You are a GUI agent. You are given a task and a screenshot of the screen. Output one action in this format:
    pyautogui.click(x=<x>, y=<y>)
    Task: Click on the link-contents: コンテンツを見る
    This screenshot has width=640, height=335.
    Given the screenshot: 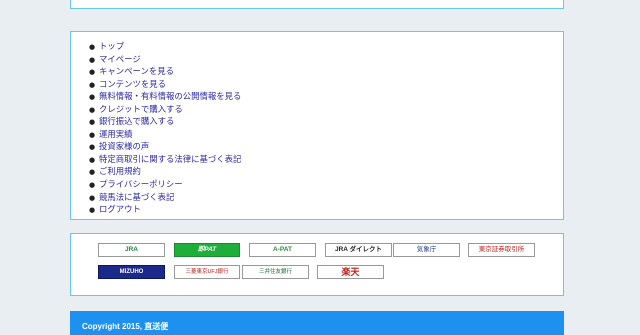 What is the action you would take?
    pyautogui.click(x=132, y=84)
    